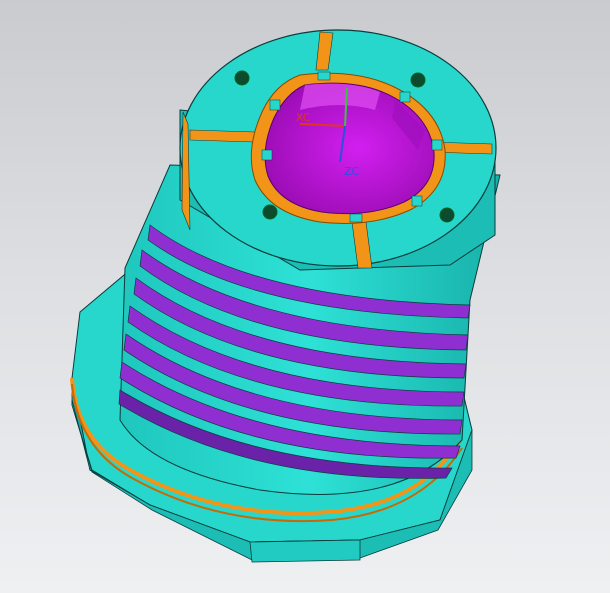 The width and height of the screenshot is (610, 593). What do you see at coordinates (303, 117) in the screenshot?
I see `x-axis-label: XC` at bounding box center [303, 117].